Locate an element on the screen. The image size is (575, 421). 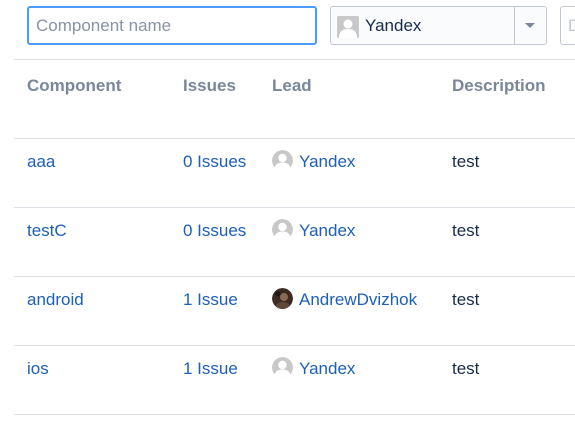
column-header-description: Description is located at coordinates (499, 85).